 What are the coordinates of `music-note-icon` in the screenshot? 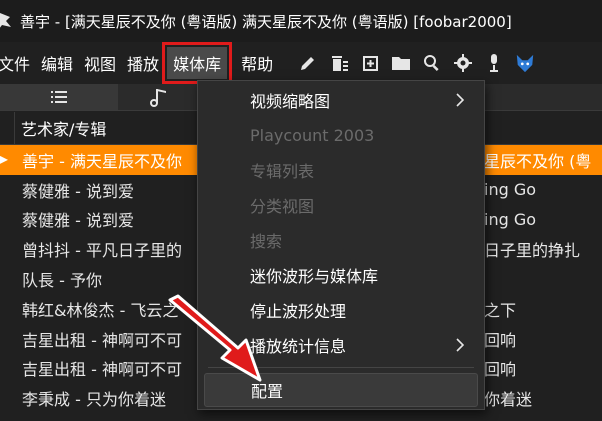 It's located at (158, 98).